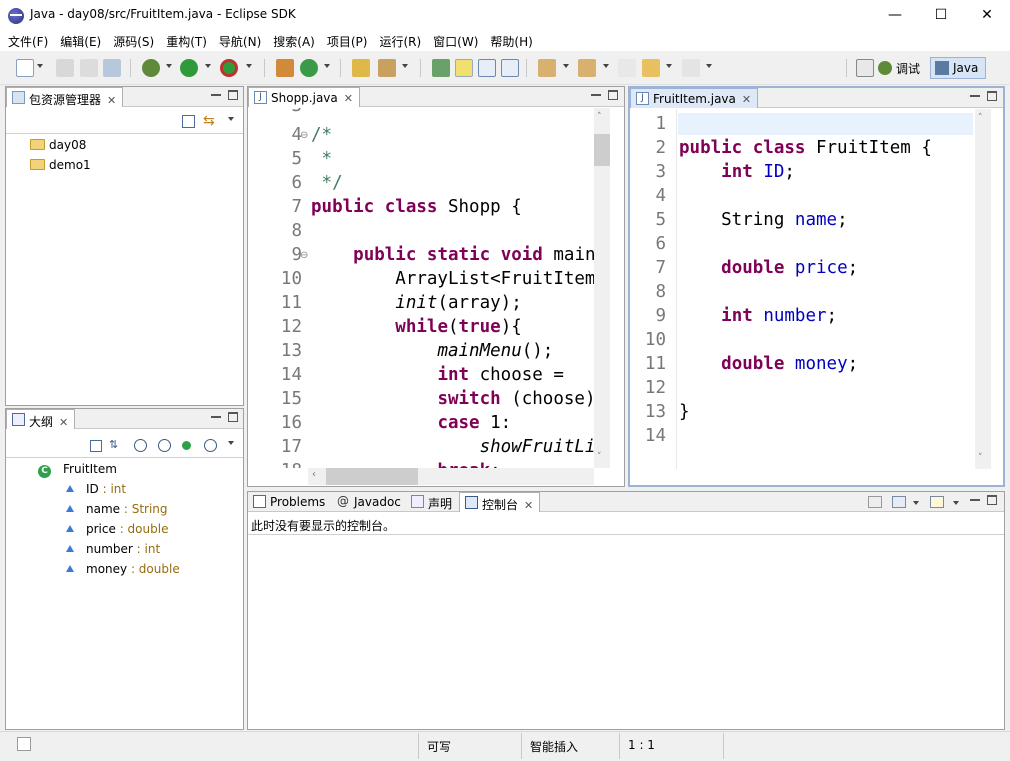  I want to click on save-icon, so click(65, 68).